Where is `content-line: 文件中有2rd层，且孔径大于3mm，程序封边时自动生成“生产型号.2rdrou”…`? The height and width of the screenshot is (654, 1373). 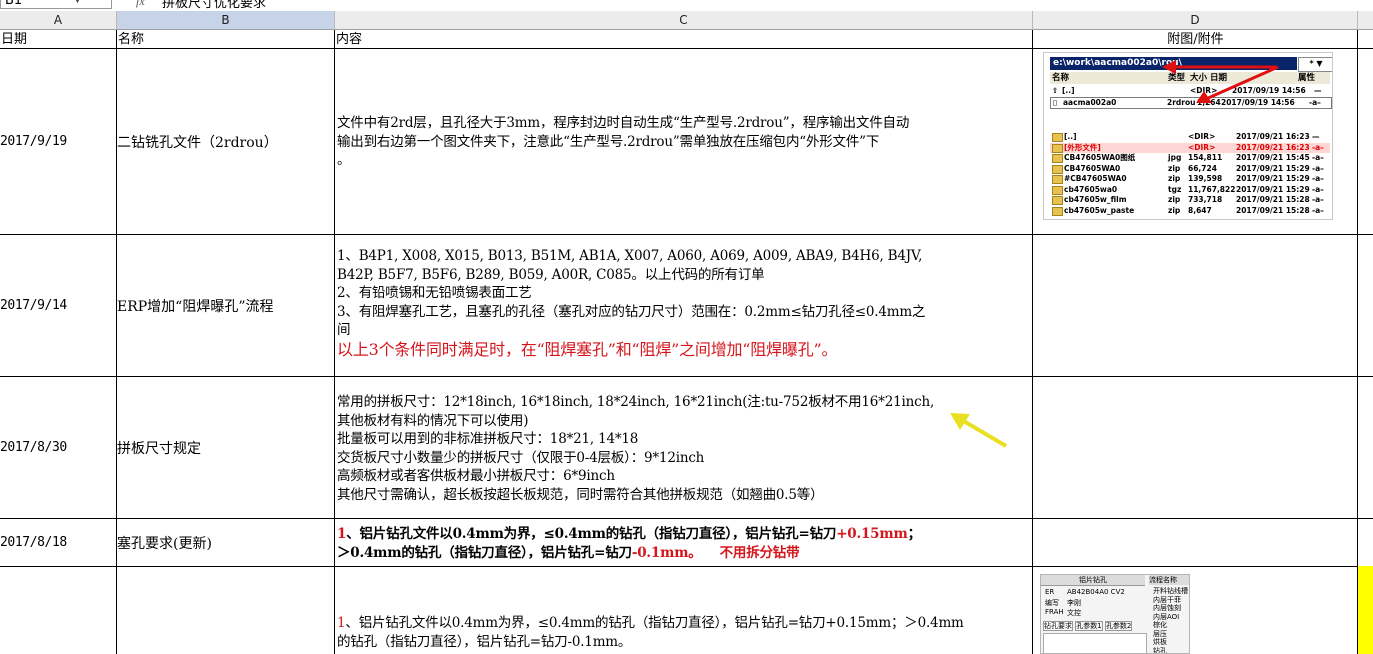 content-line: 文件中有2rd层，且孔径大于3mm，程序封边时自动生成“生产型号.2rdrou”… is located at coordinates (623, 123).